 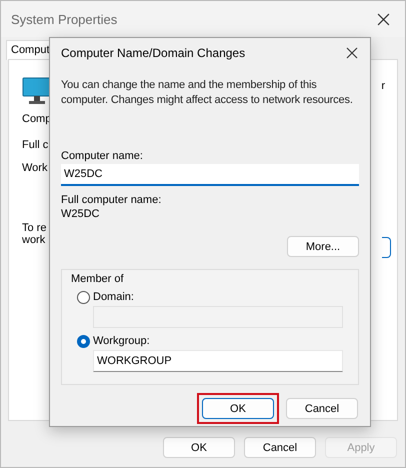 What do you see at coordinates (35, 228) in the screenshot?
I see `instruction-text: To re` at bounding box center [35, 228].